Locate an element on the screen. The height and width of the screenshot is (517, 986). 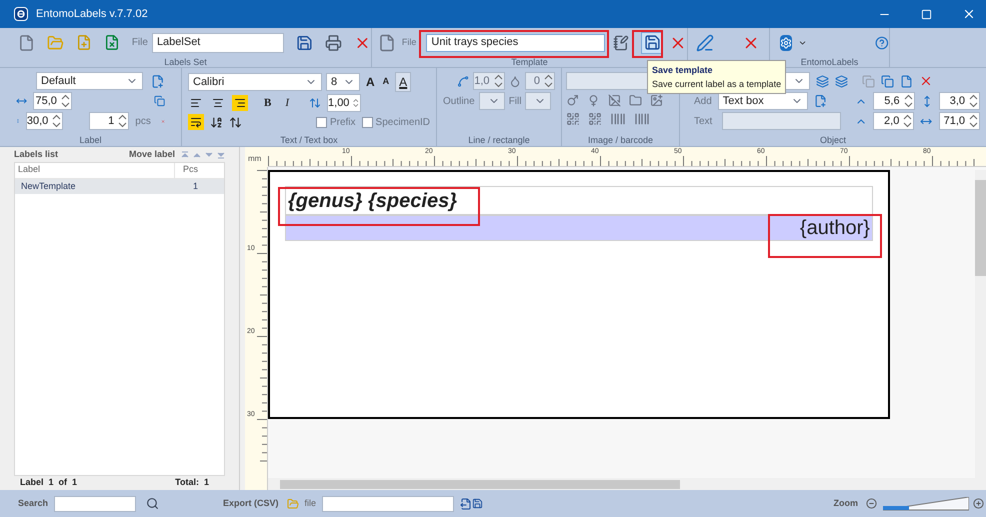
labels-set-file-field: LabelSet is located at coordinates (218, 42).